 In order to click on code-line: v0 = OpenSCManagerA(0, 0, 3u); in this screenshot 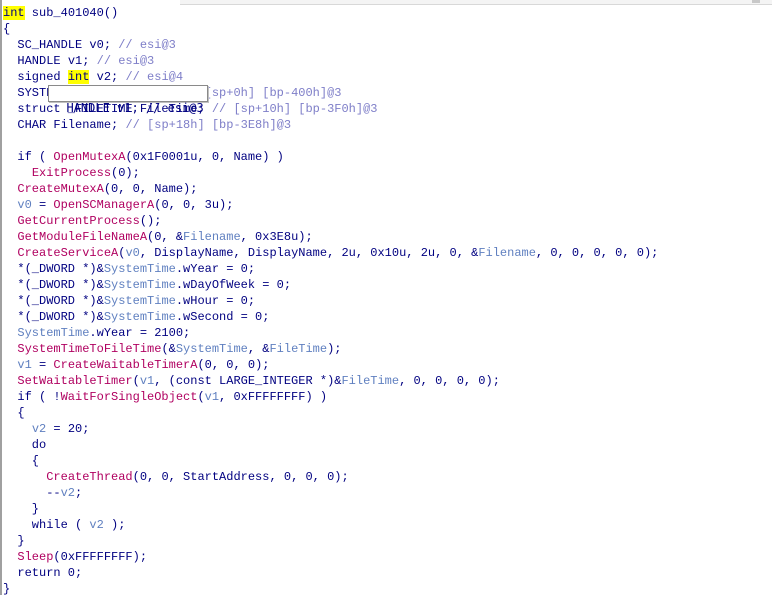, I will do `click(330, 205)`.